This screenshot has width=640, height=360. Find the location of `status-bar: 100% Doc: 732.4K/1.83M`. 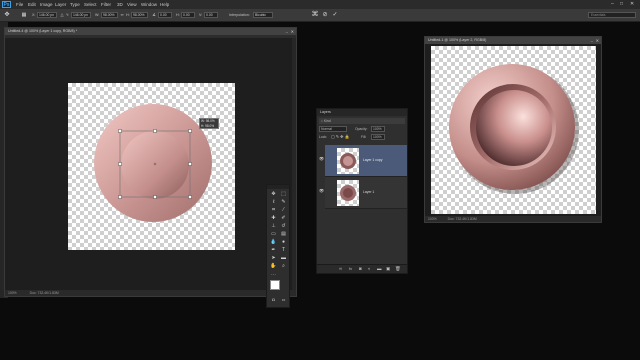

status-bar: 100% Doc: 732.4K/1.83M is located at coordinates (150, 293).